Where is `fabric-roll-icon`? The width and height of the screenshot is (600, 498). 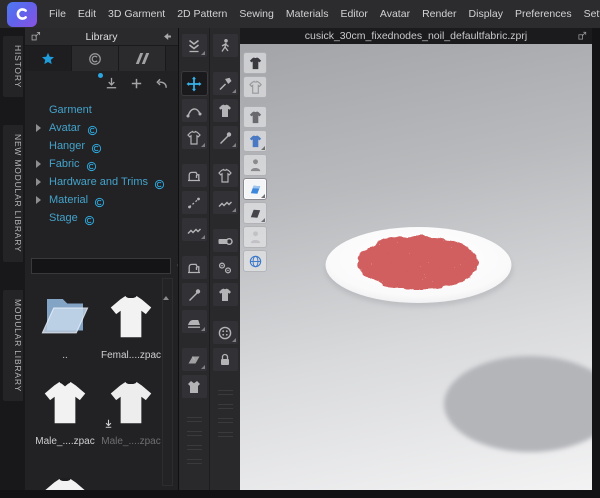 fabric-roll-icon is located at coordinates (225, 241).